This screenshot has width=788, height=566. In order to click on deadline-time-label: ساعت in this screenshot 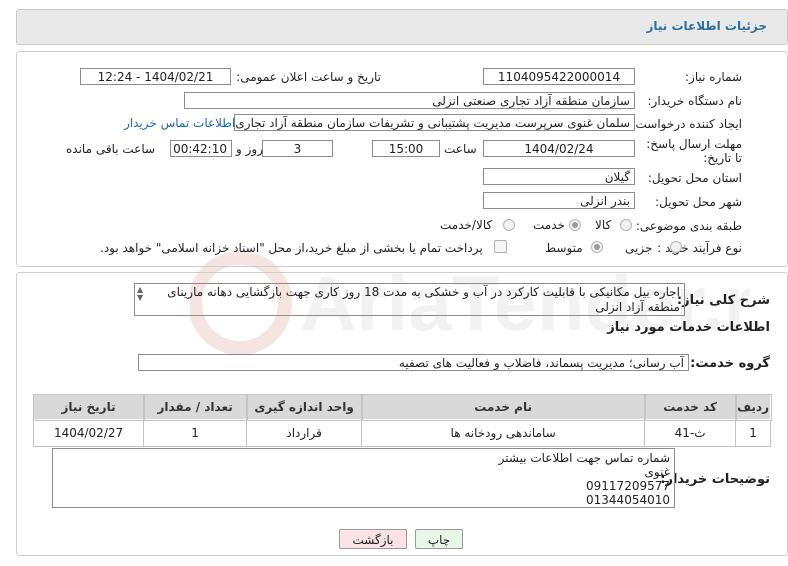, I will do `click(460, 149)`.